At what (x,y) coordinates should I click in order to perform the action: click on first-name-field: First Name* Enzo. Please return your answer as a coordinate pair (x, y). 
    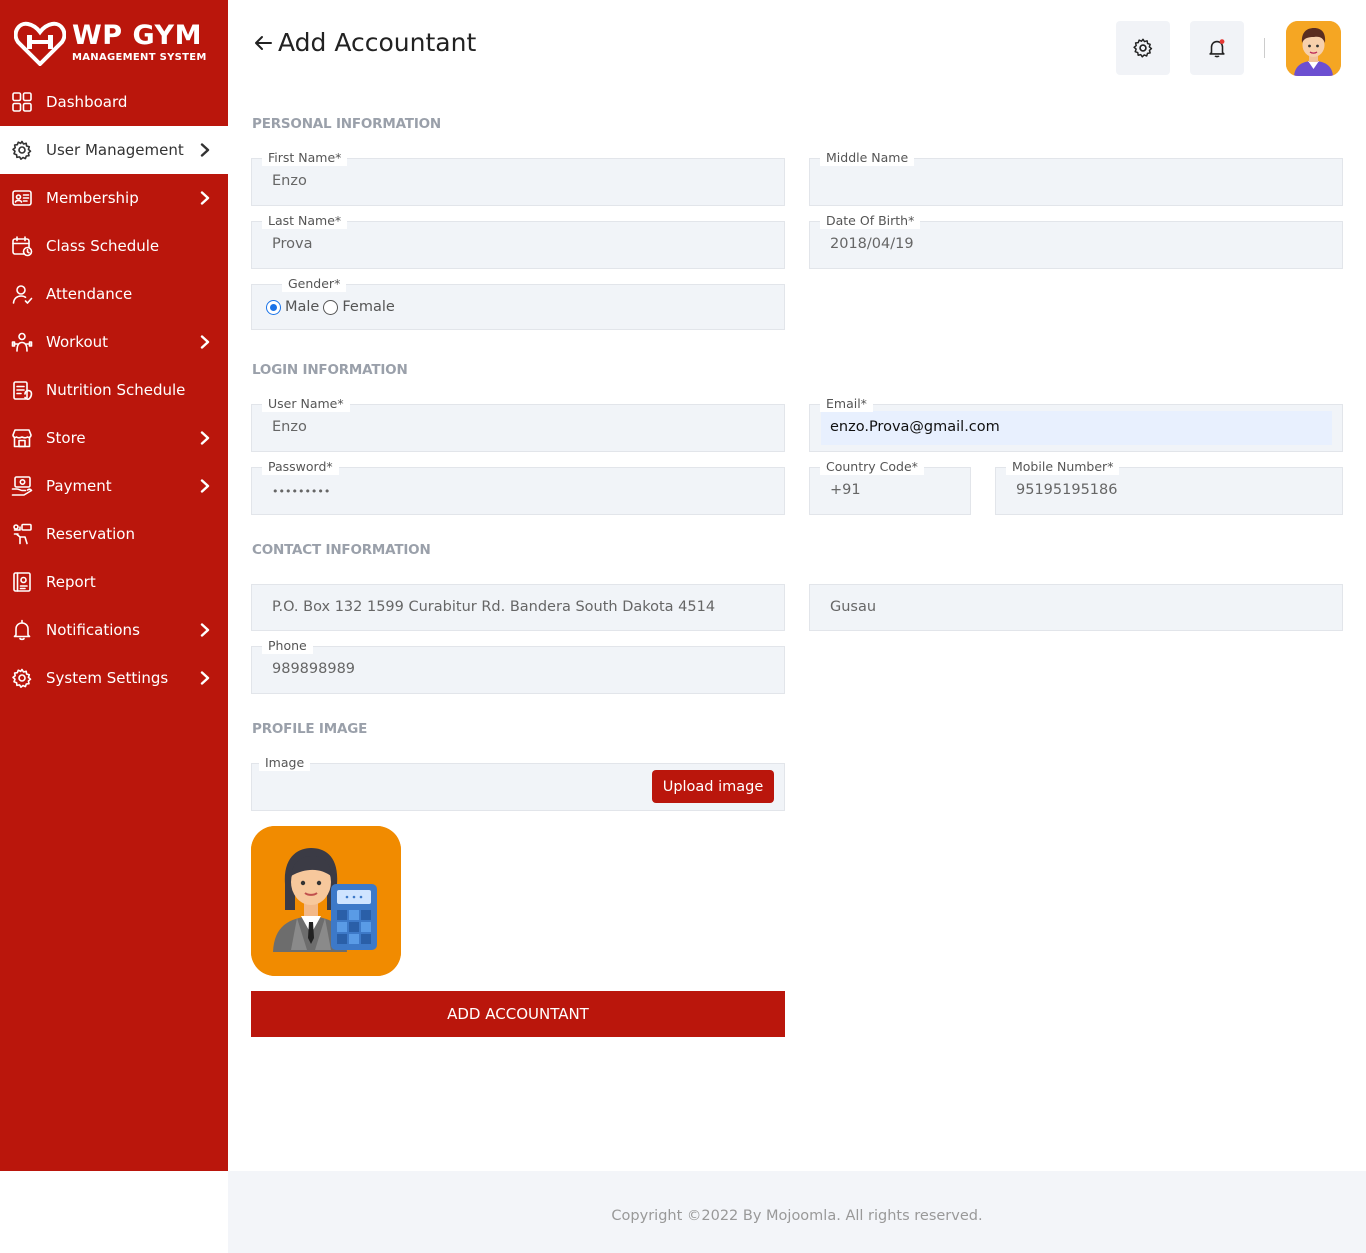
    Looking at the image, I should click on (518, 178).